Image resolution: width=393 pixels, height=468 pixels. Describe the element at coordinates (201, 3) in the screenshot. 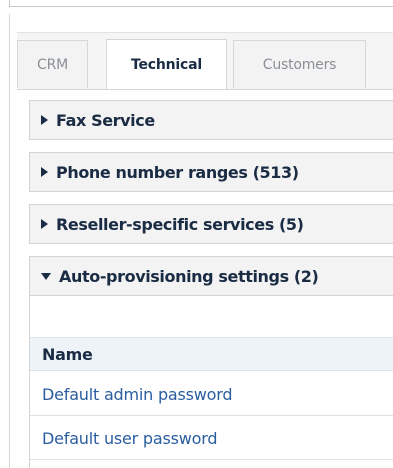

I see `outer-panel-top` at that location.